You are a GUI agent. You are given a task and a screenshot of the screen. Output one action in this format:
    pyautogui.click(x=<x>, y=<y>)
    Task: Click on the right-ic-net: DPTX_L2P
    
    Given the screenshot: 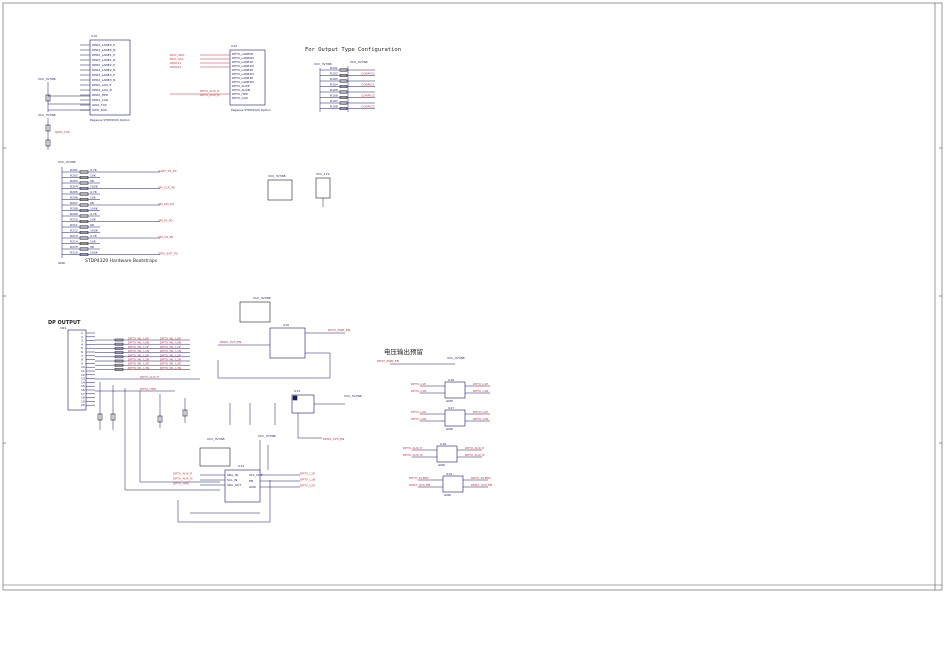 What is the action you would take?
    pyautogui.click(x=418, y=412)
    